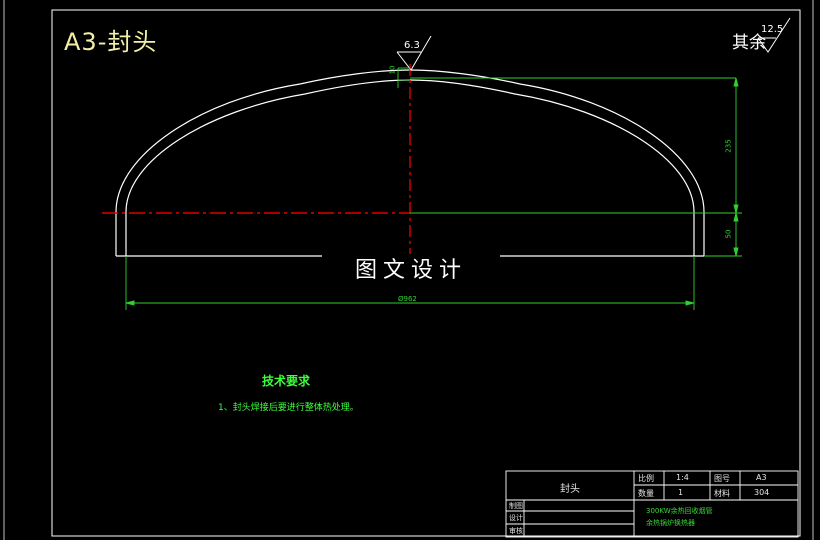 The height and width of the screenshot is (540, 820). I want to click on title-block-quantity-label: 数量, so click(646, 493).